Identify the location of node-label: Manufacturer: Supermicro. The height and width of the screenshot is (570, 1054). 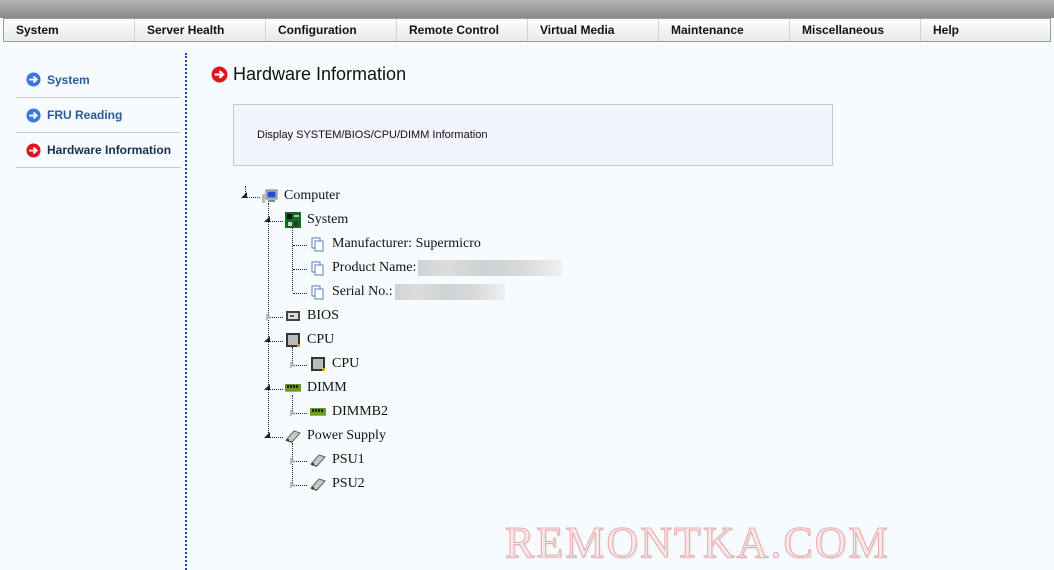
(406, 243).